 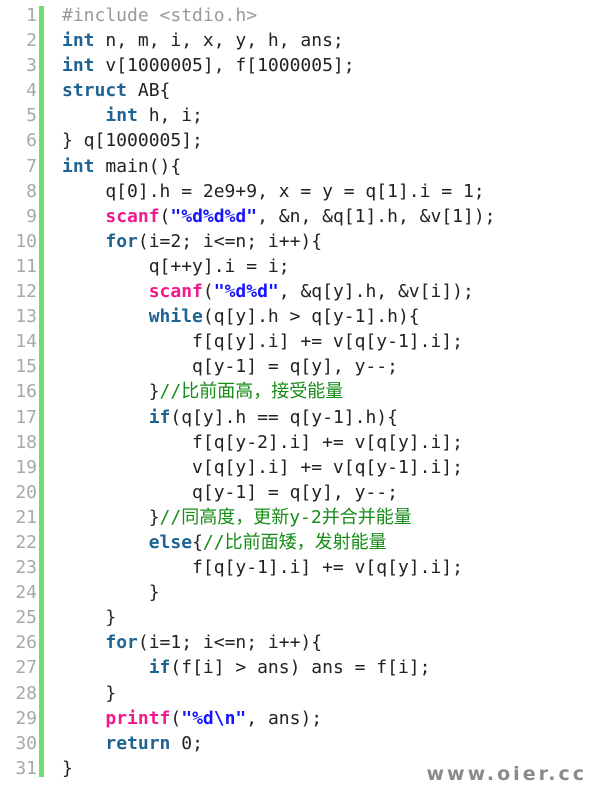 I want to click on line-number: 24, so click(x=26, y=593).